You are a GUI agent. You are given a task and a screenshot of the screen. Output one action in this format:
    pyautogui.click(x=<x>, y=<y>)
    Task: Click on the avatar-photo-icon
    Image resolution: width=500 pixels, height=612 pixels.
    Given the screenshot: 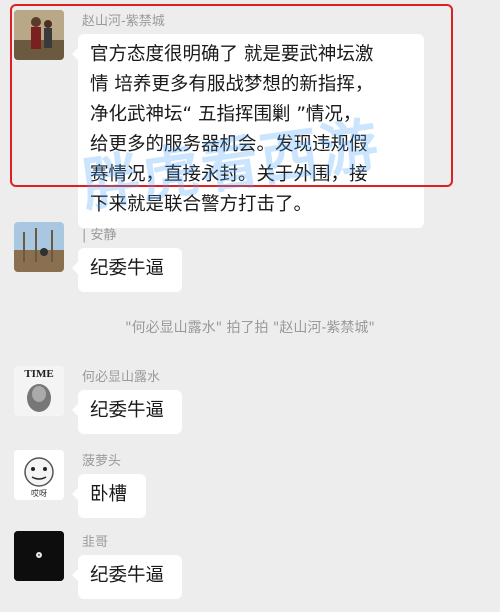 What is the action you would take?
    pyautogui.click(x=39, y=247)
    